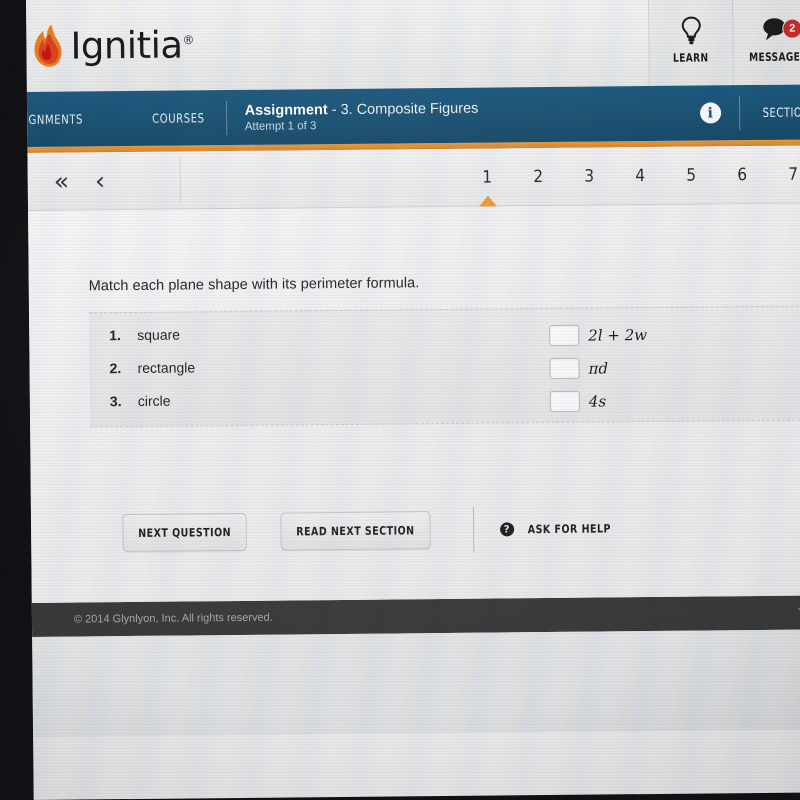 Image resolution: width=800 pixels, height=800 pixels. Describe the element at coordinates (329, 341) in the screenshot. I see `list-item: 1. square` at that location.